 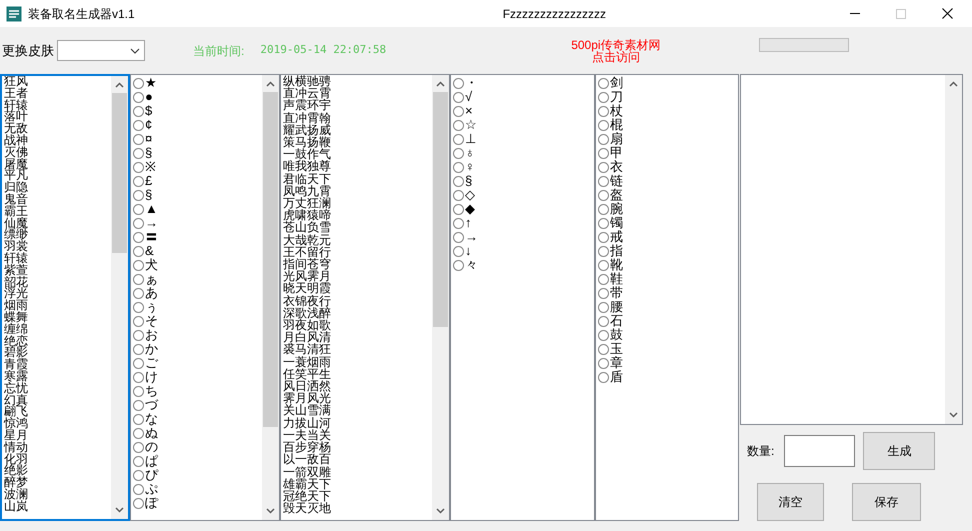 I want to click on list-item: 青霞, so click(x=57, y=365).